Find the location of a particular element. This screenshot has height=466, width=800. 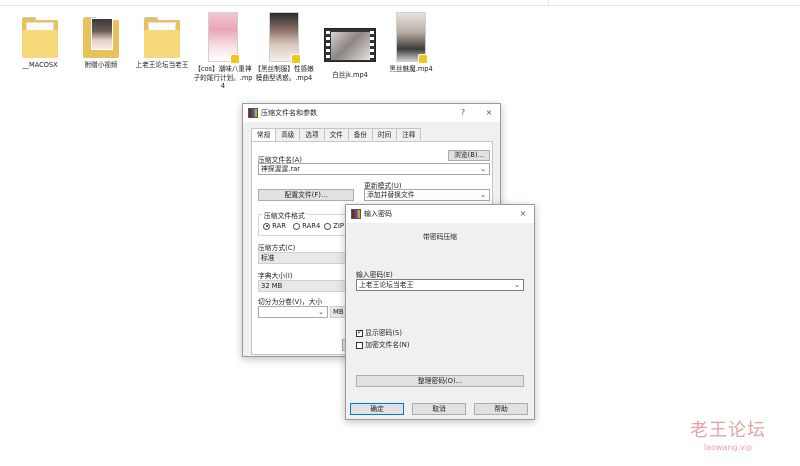

file-label: __MACOSX is located at coordinates (40, 65).